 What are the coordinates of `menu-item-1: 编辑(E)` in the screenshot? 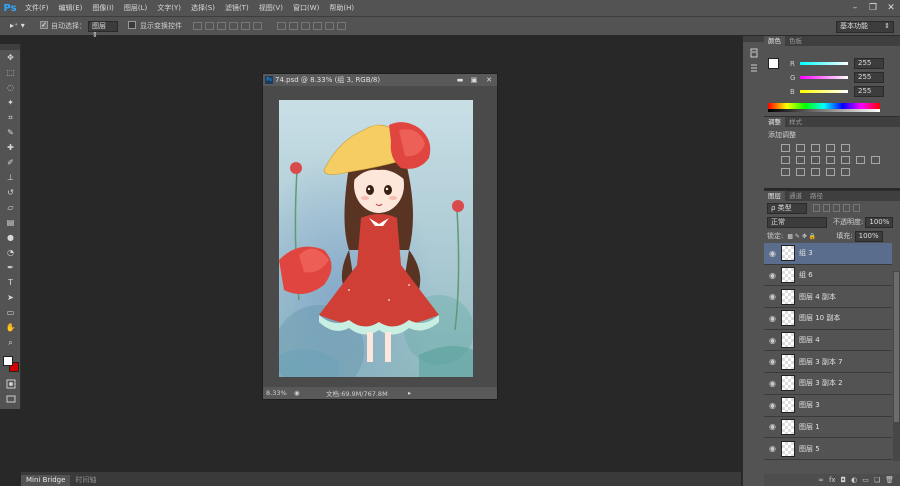 It's located at (71, 8).